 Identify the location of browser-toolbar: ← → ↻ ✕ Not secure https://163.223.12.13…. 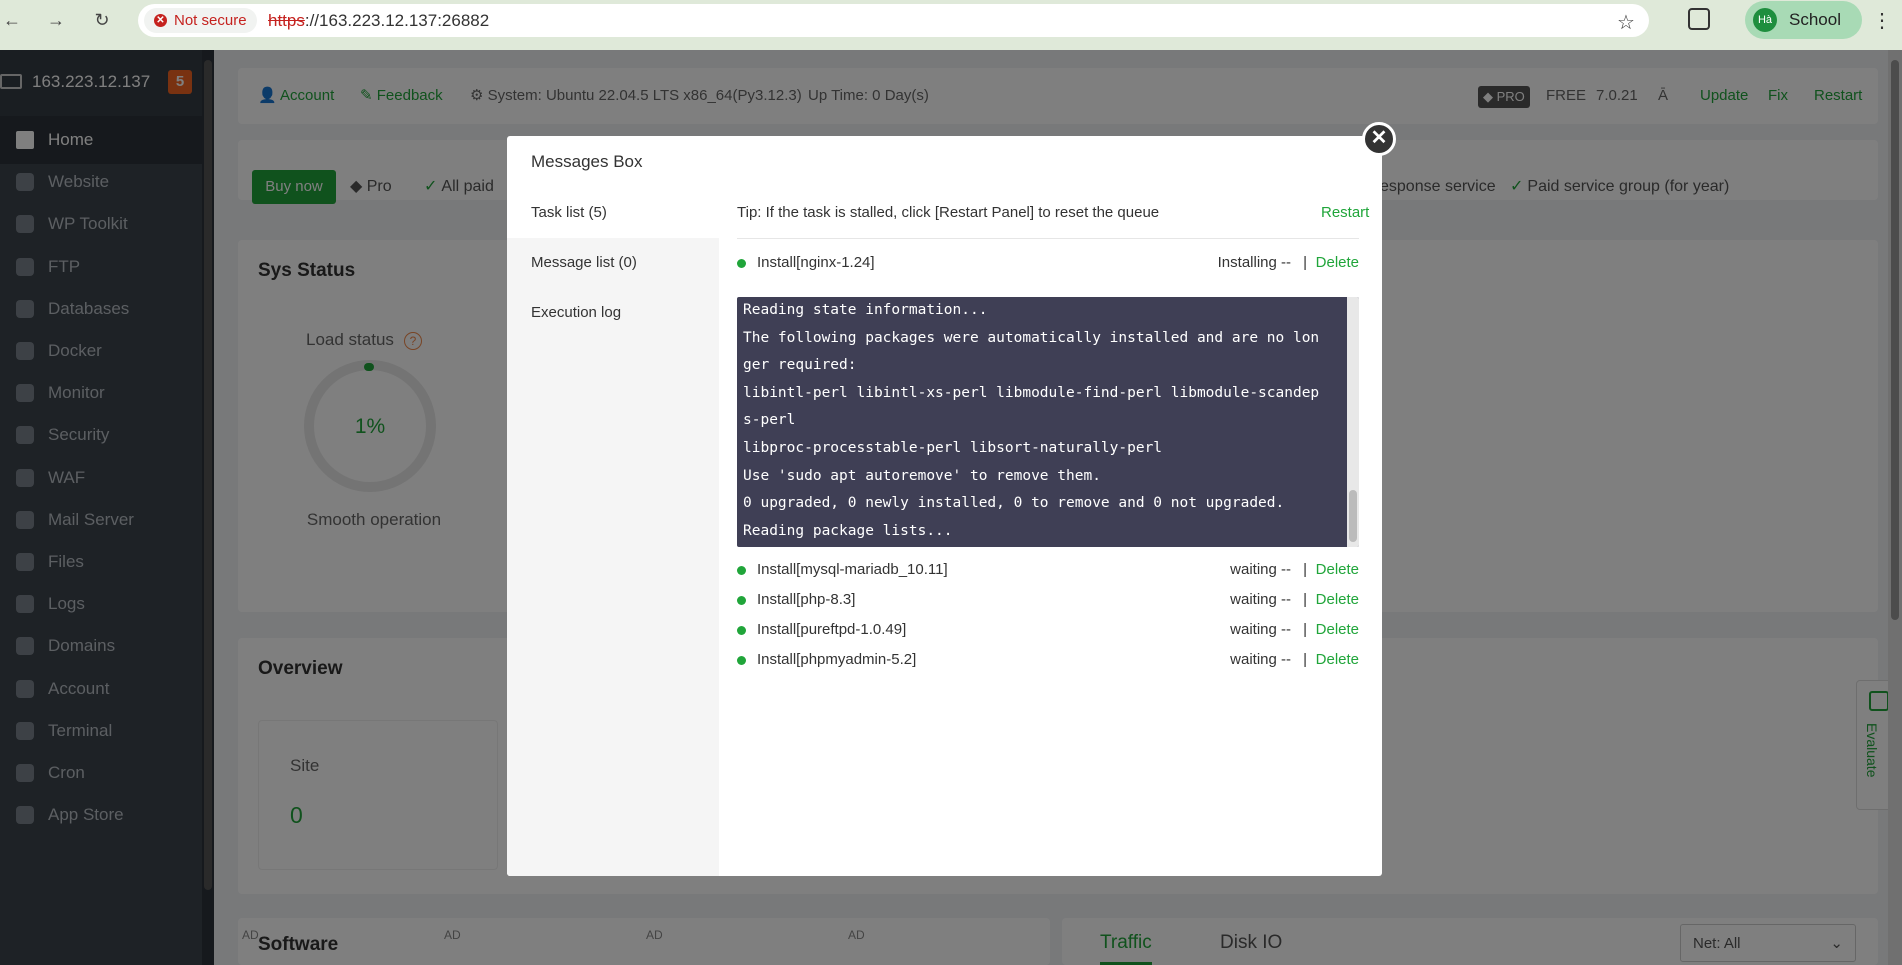
(951, 25).